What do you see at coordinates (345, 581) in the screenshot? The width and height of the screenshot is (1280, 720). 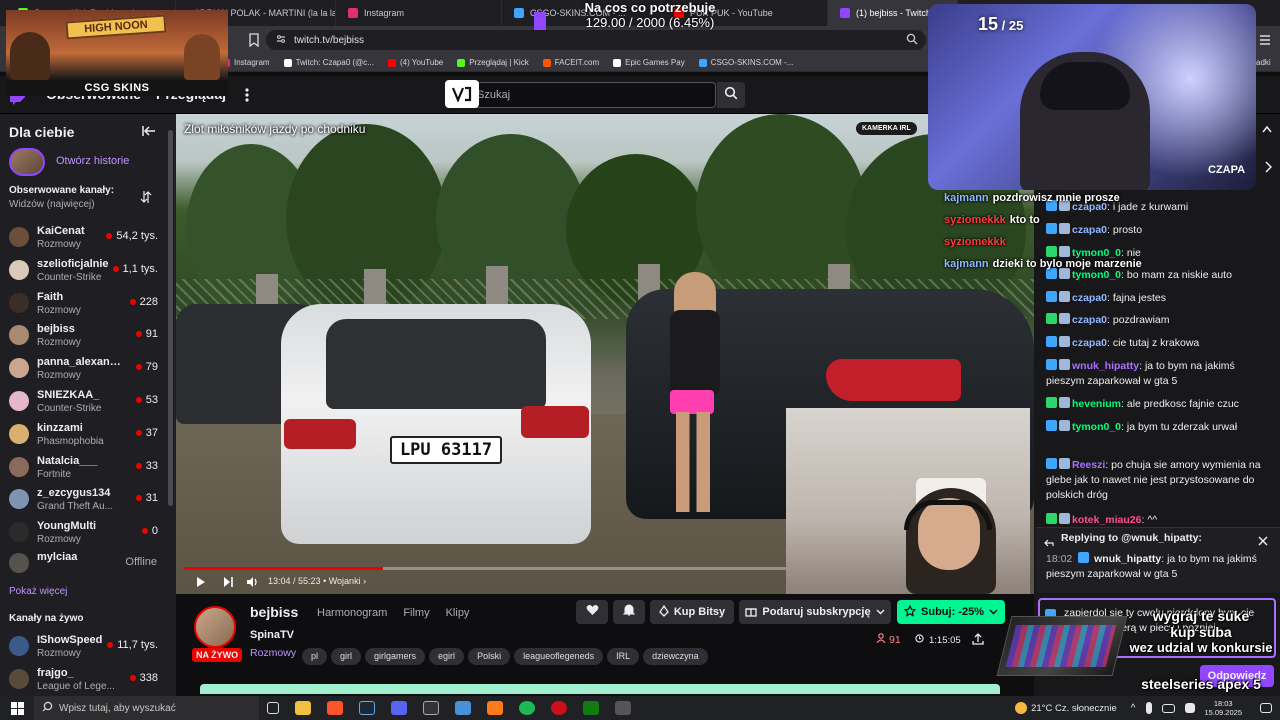 I see `video-chapter: Wojanki` at bounding box center [345, 581].